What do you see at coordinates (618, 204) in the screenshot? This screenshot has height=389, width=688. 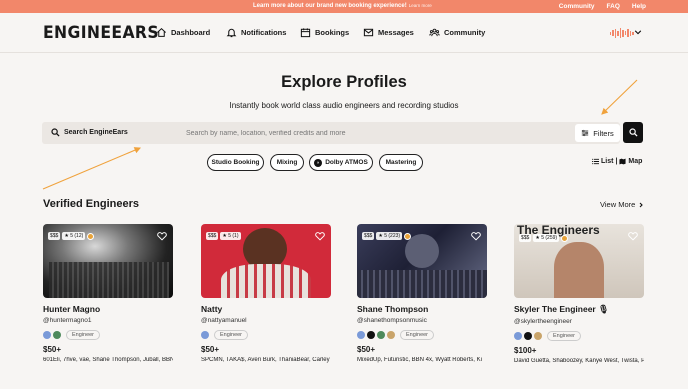 I see `view-more-label: View More` at bounding box center [618, 204].